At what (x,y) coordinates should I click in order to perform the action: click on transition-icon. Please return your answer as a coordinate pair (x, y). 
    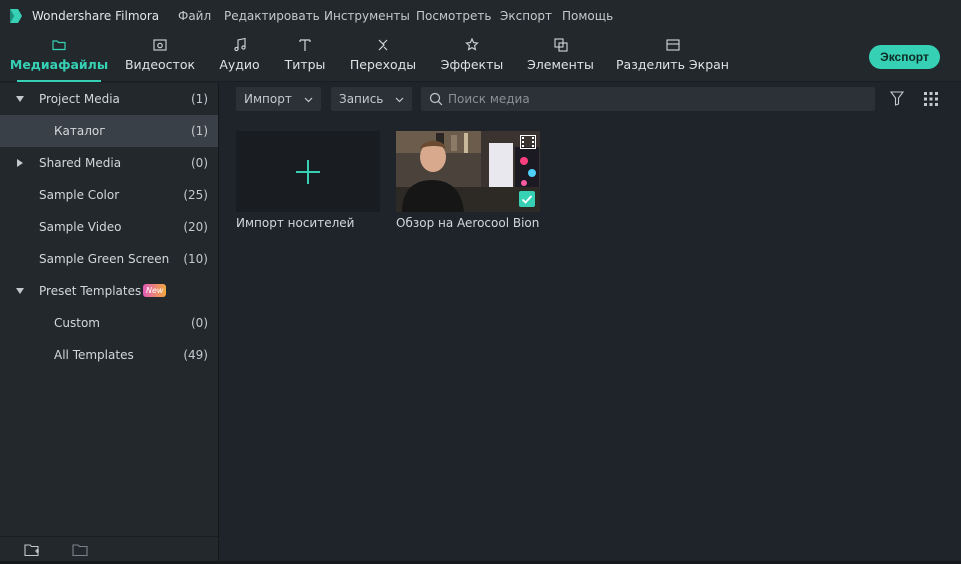
    Looking at the image, I should click on (383, 45).